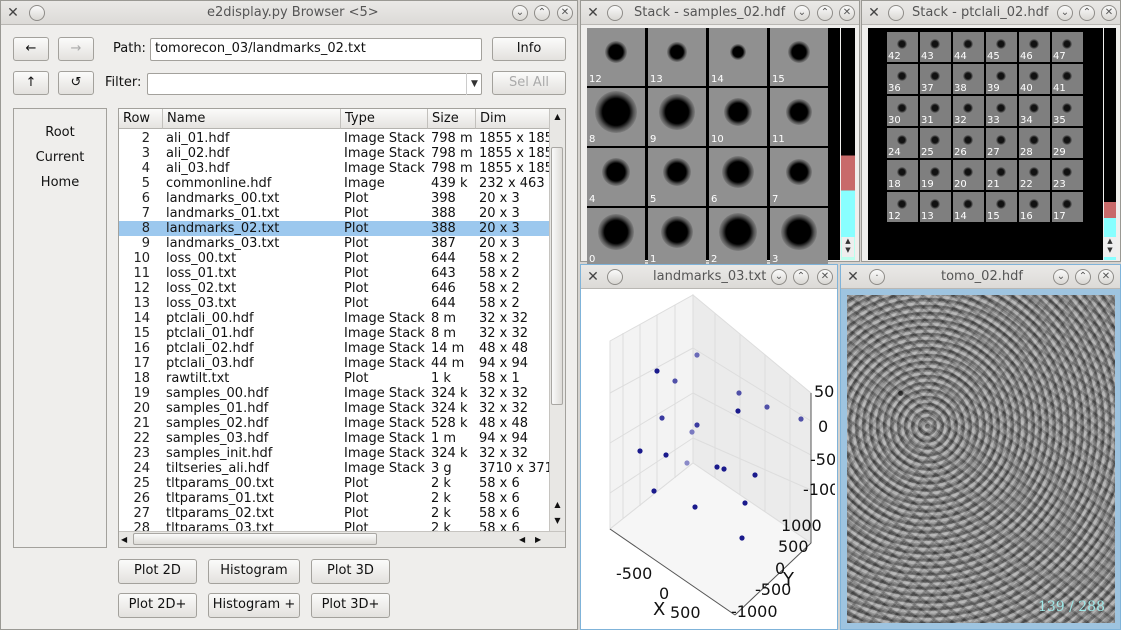 The width and height of the screenshot is (1121, 630). Describe the element at coordinates (314, 84) in the screenshot. I see `filter-combo` at that location.